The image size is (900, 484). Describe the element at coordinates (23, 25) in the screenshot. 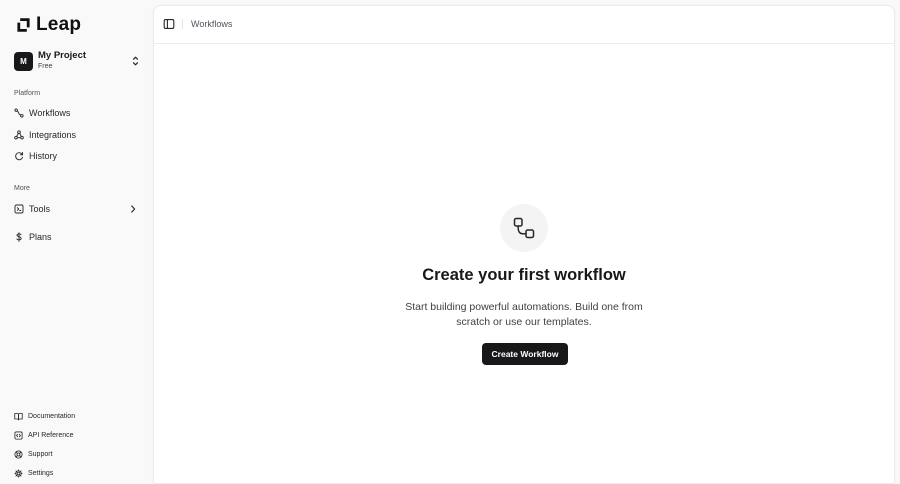

I see `leap-logo-icon` at that location.